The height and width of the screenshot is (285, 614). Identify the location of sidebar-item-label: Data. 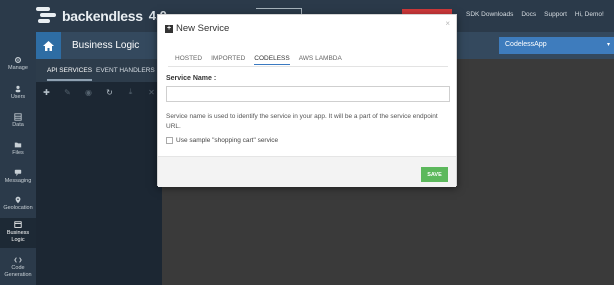
(18, 125).